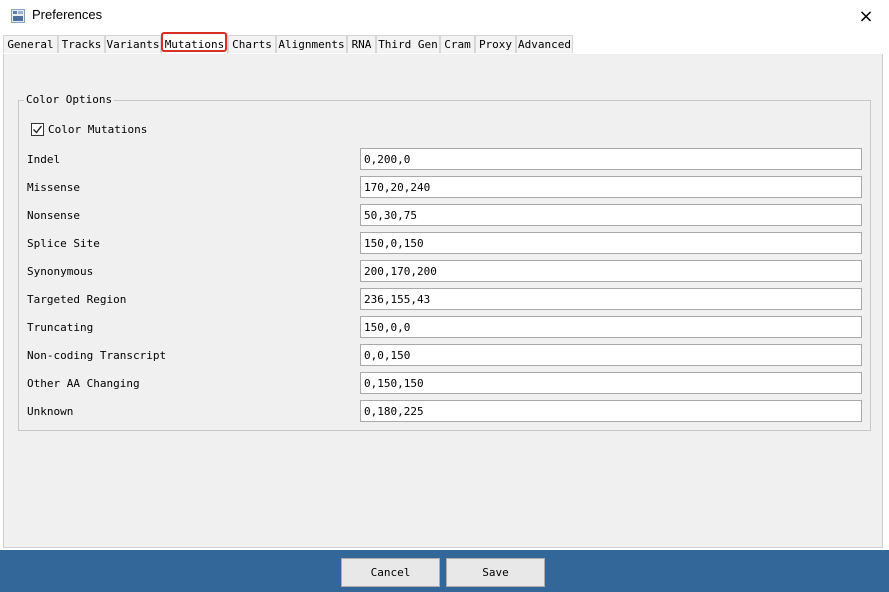  I want to click on splice-site-color-input, so click(611, 243).